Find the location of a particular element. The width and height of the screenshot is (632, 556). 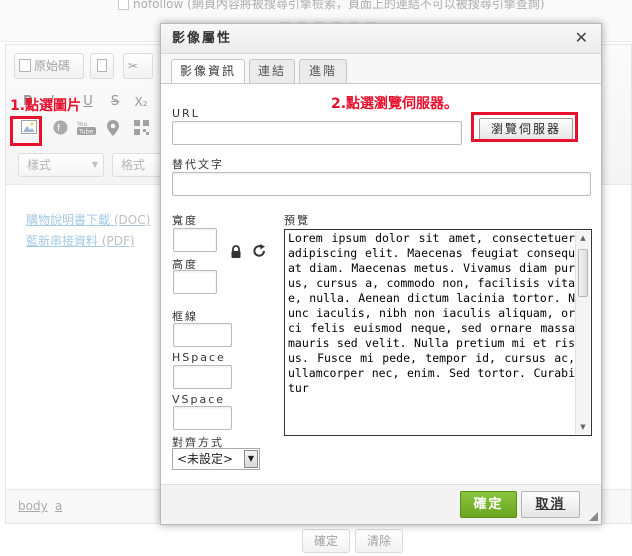

tab-link: 連結 is located at coordinates (272, 71).